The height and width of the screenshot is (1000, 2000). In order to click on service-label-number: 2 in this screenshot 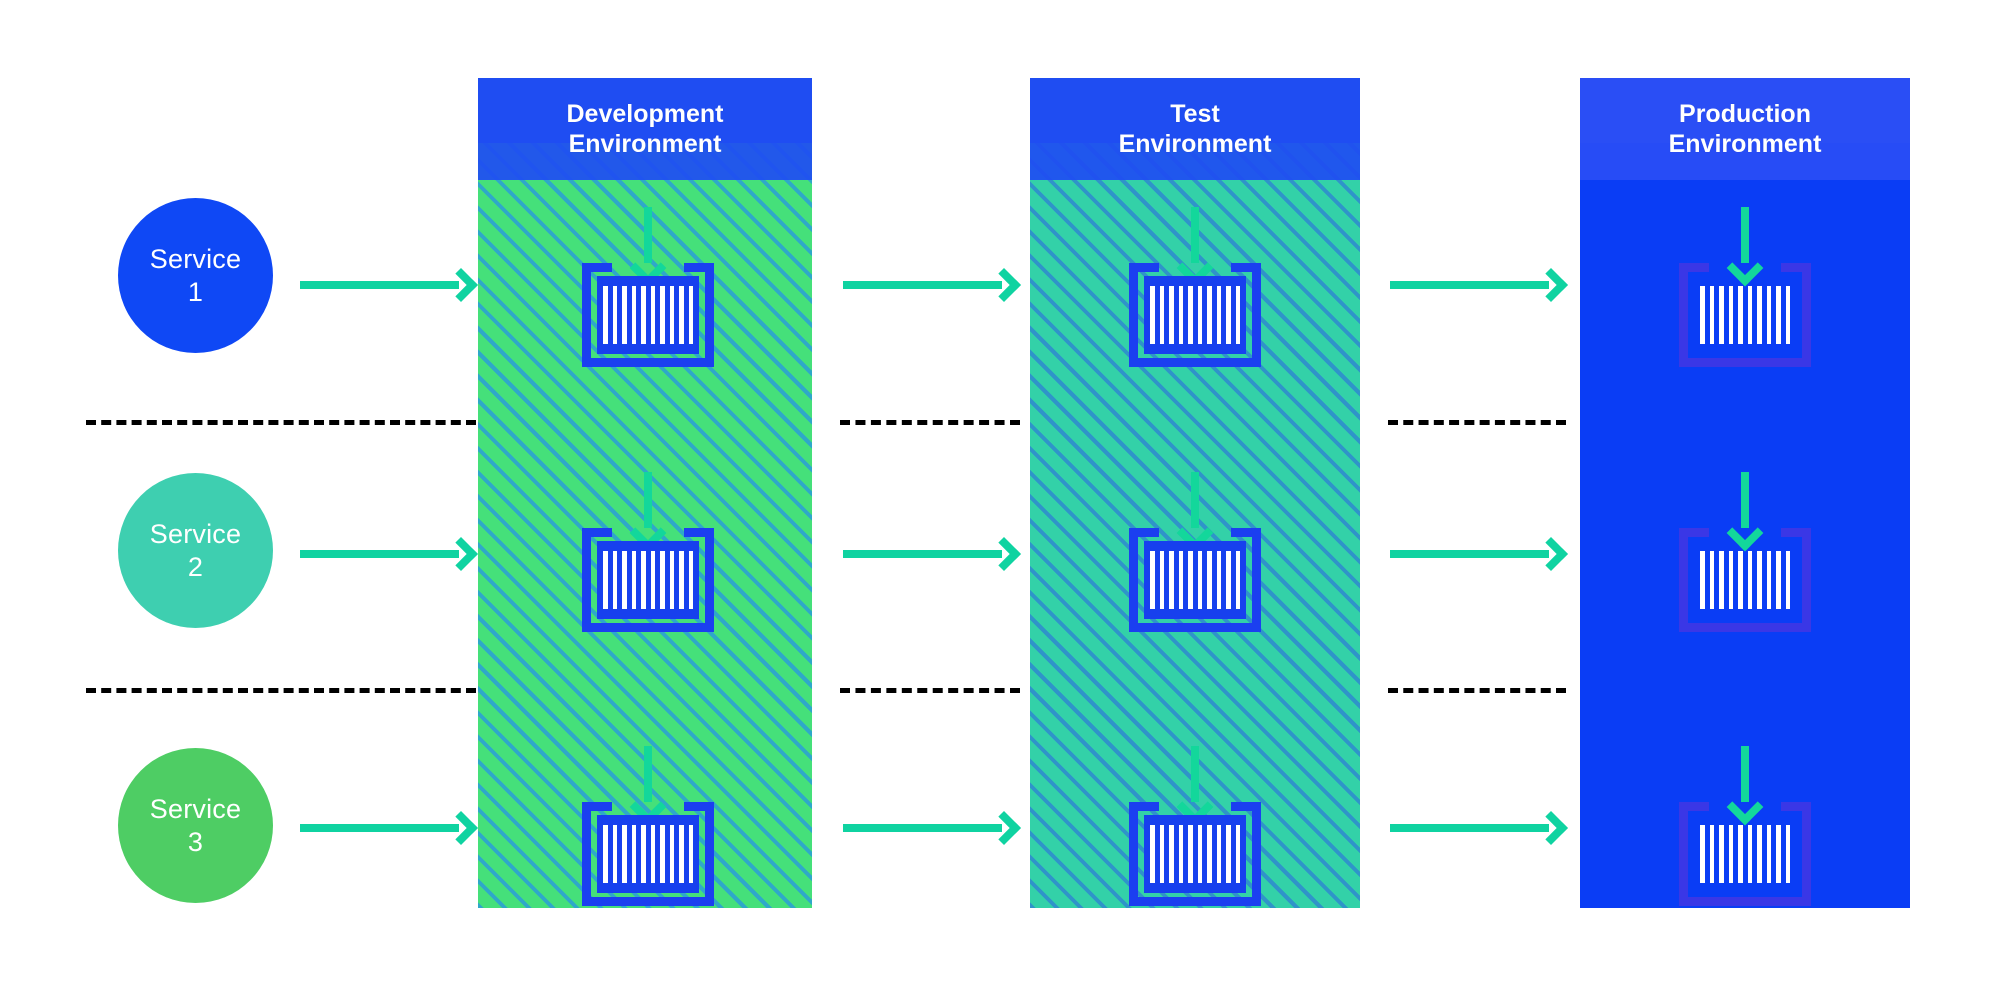, I will do `click(195, 566)`.